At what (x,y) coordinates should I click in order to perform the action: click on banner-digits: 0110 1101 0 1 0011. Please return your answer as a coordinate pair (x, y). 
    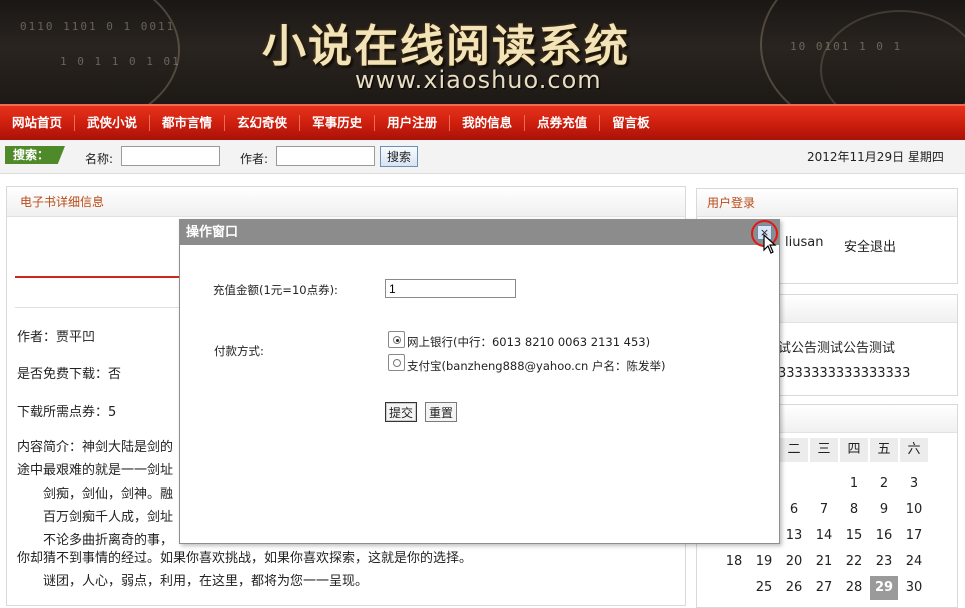
    Looking at the image, I should click on (98, 26).